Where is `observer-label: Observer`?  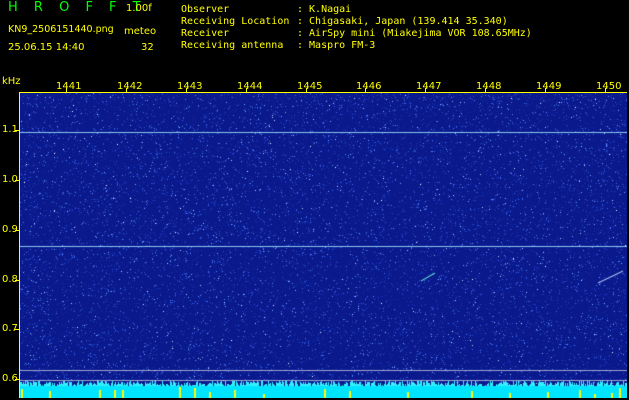 observer-label: Observer is located at coordinates (205, 9).